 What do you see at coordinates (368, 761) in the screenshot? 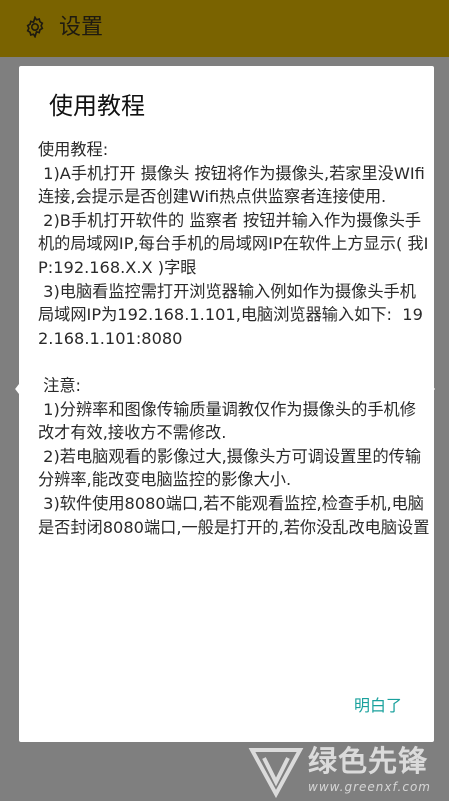
I see `watermark-brand: 绿色先锋` at bounding box center [368, 761].